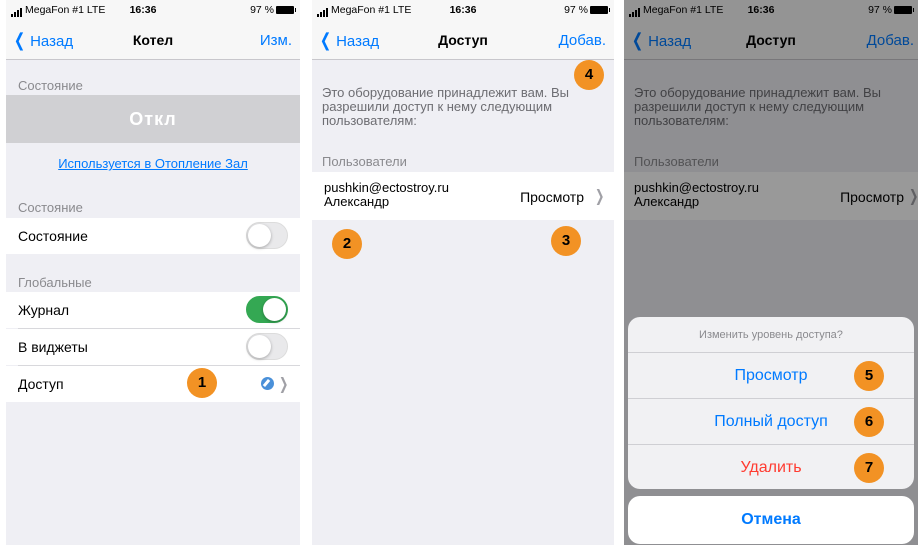 This screenshot has width=918, height=545. I want to click on state-row: Состояние, so click(153, 236).